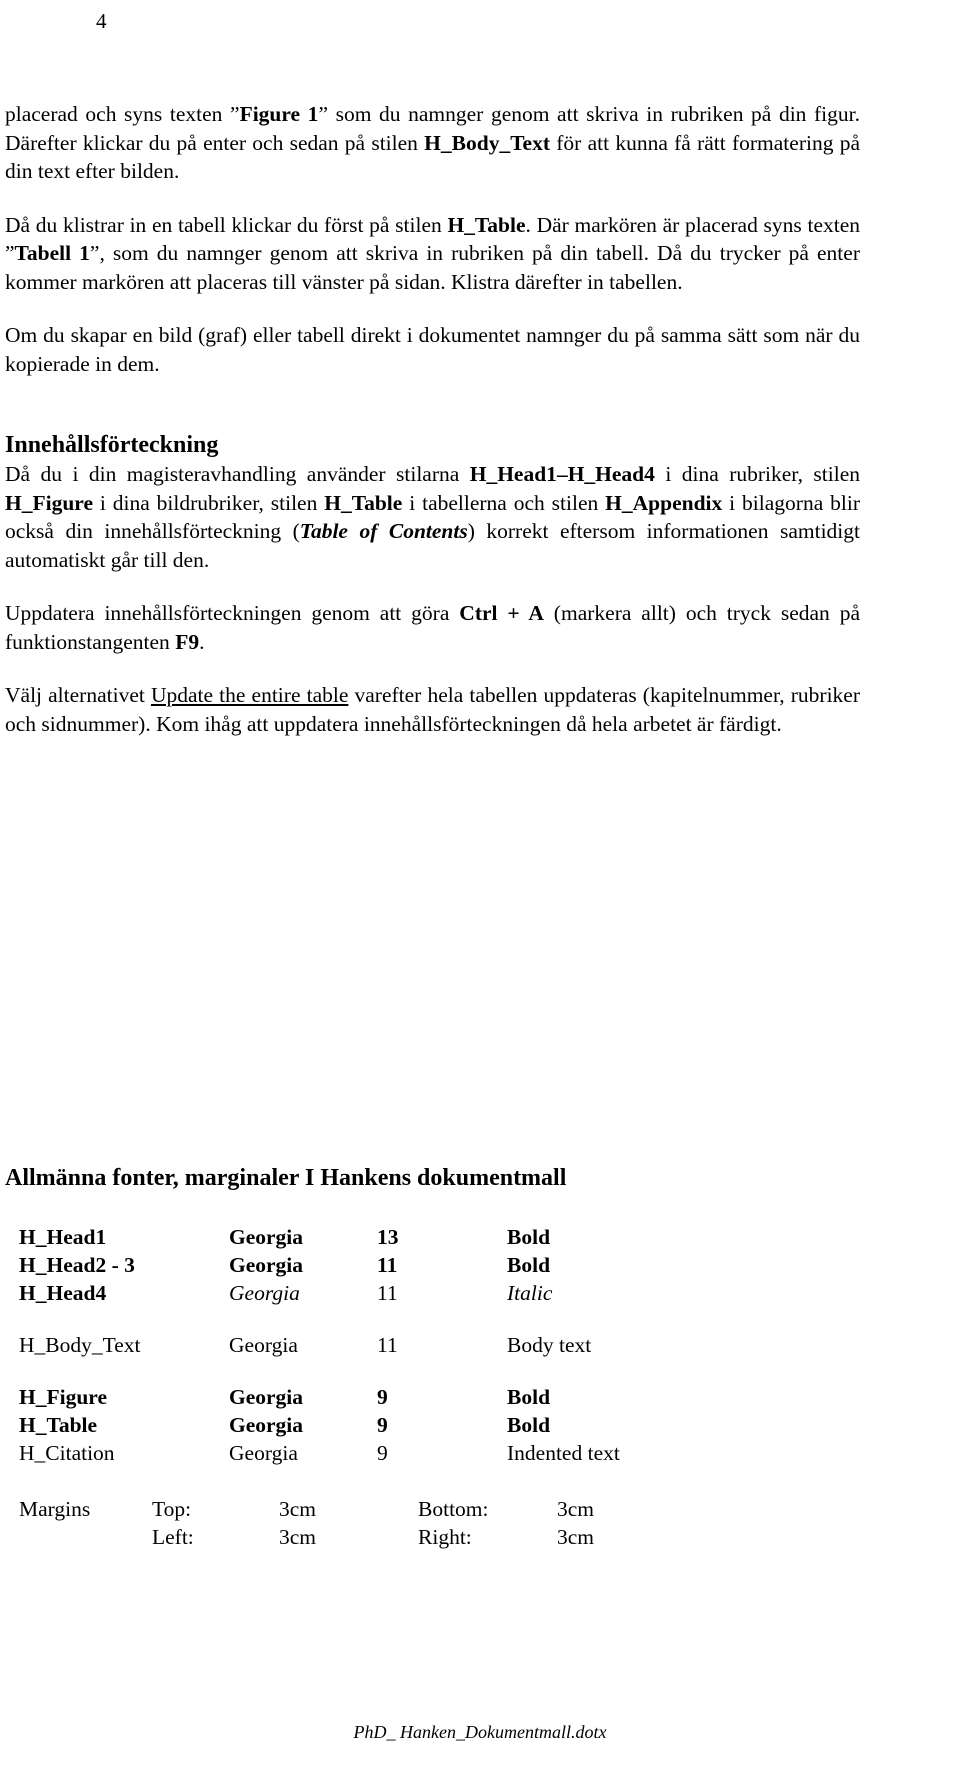 This screenshot has width=960, height=1777. I want to click on table-row: Left: 3cm Right: 3cm, so click(299, 1537).